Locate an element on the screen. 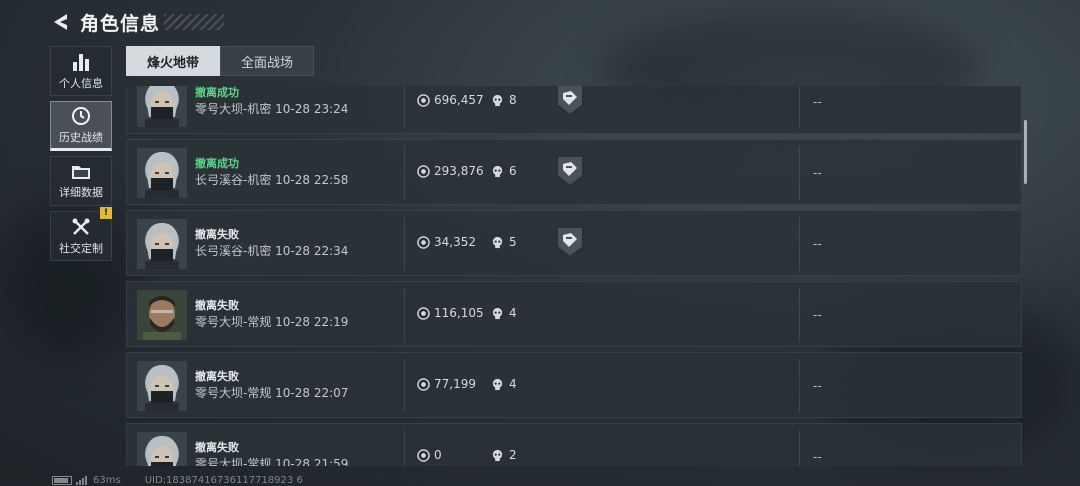 This screenshot has height=486, width=1080. history-record-row: 撤离失败长弓溪谷-机密 10-28 22:34 34,352 5 -- is located at coordinates (574, 243).